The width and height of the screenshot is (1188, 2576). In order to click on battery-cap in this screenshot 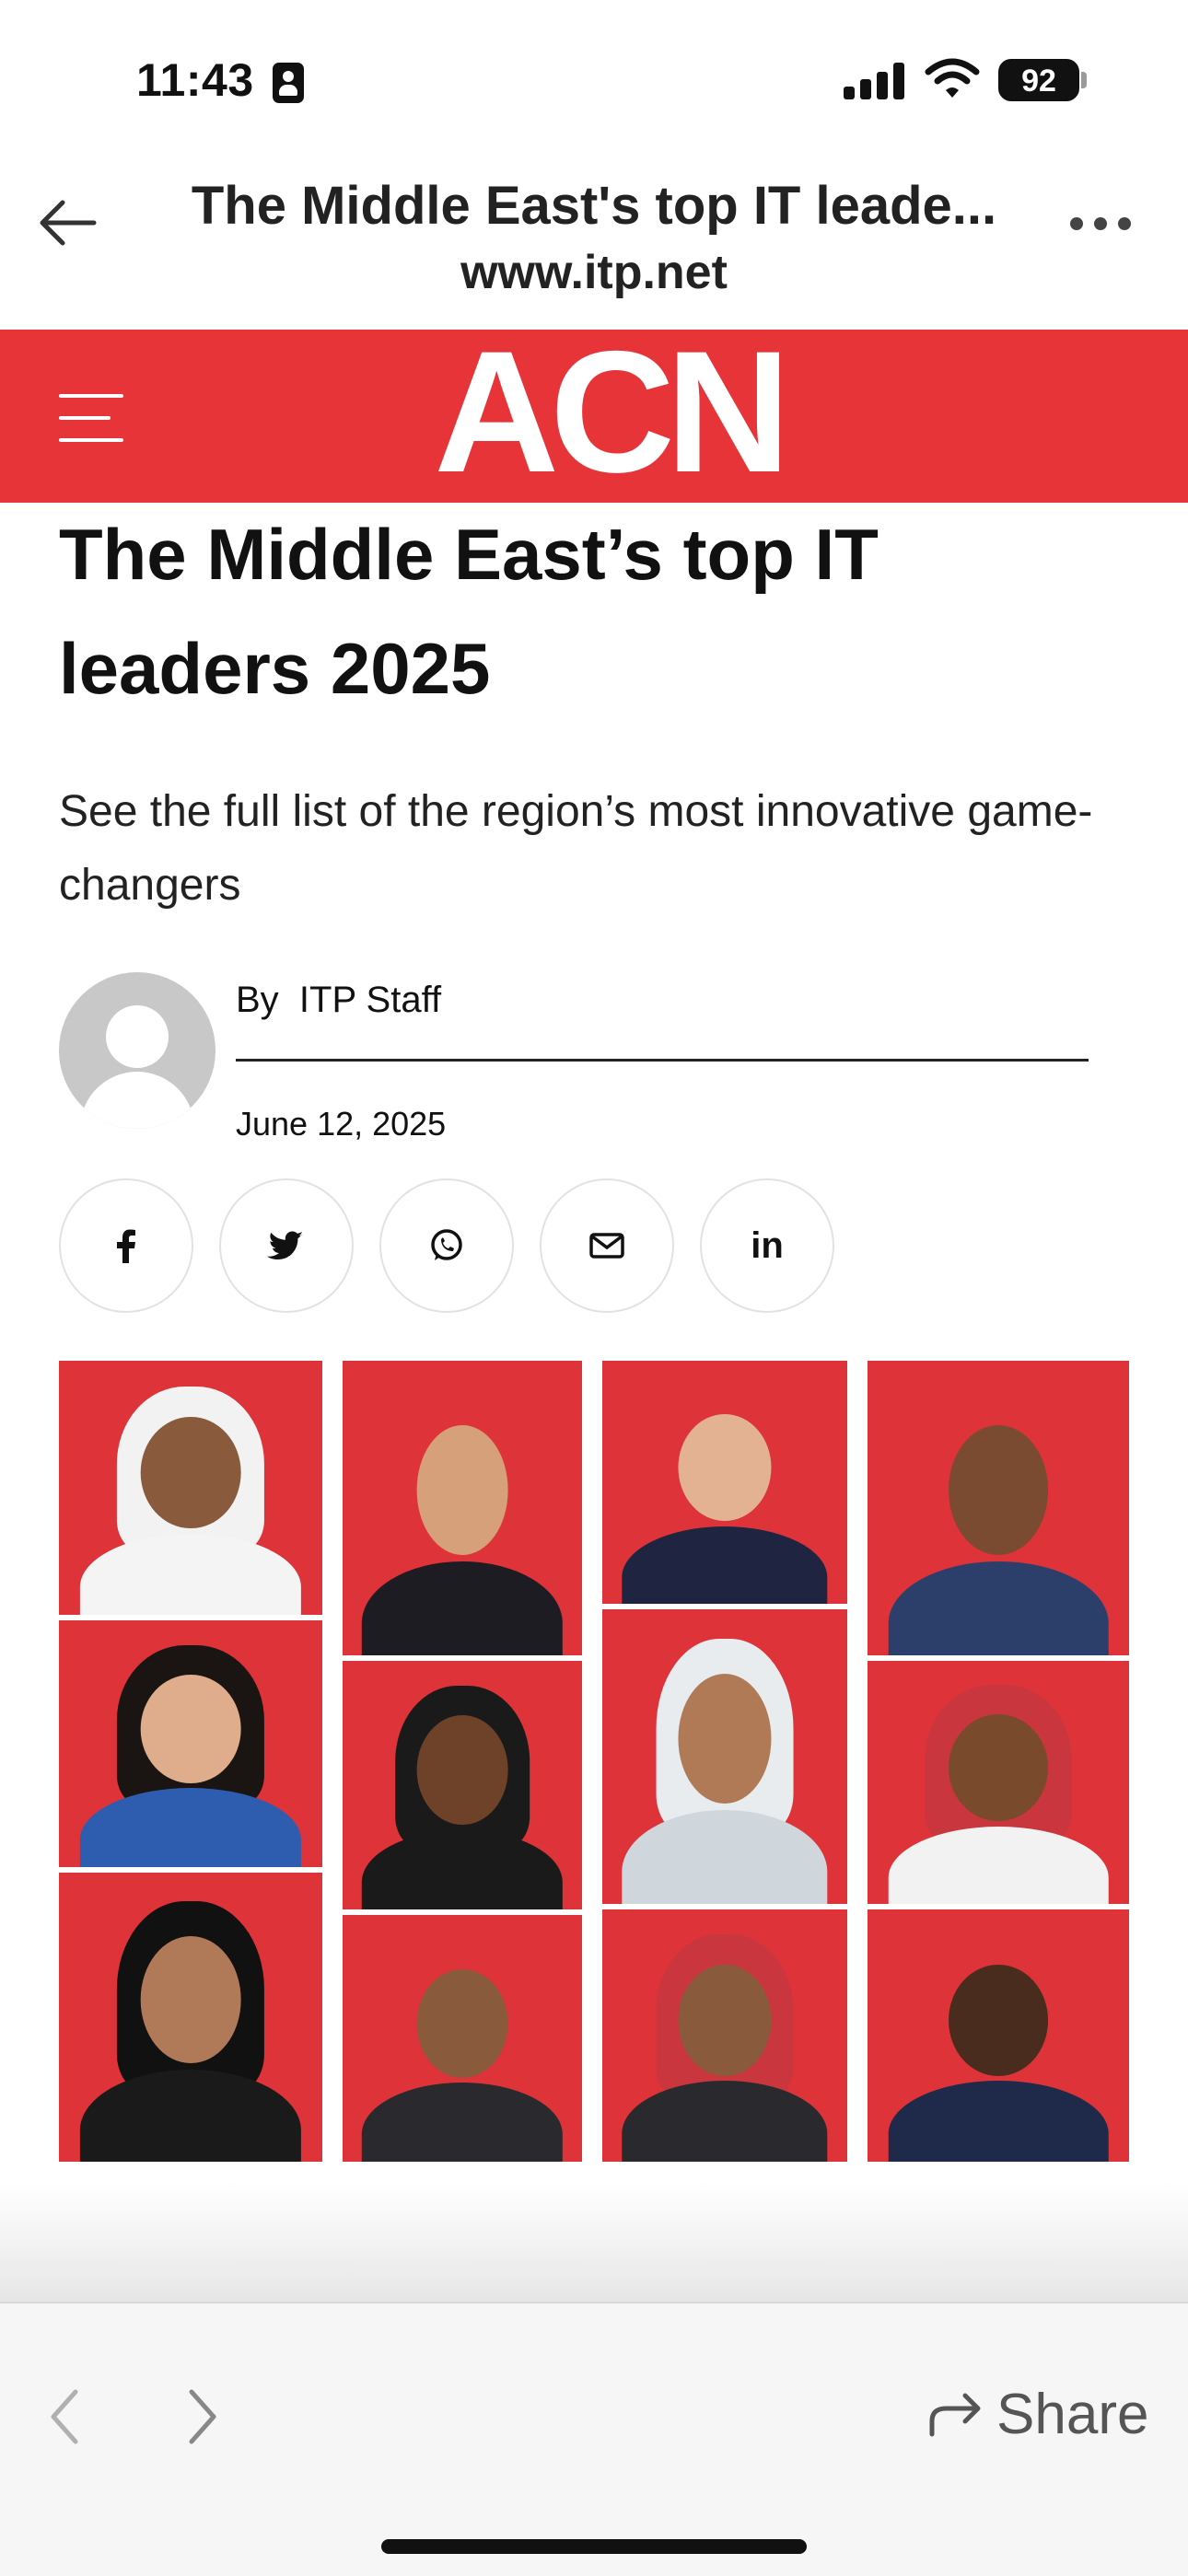, I will do `click(1084, 80)`.